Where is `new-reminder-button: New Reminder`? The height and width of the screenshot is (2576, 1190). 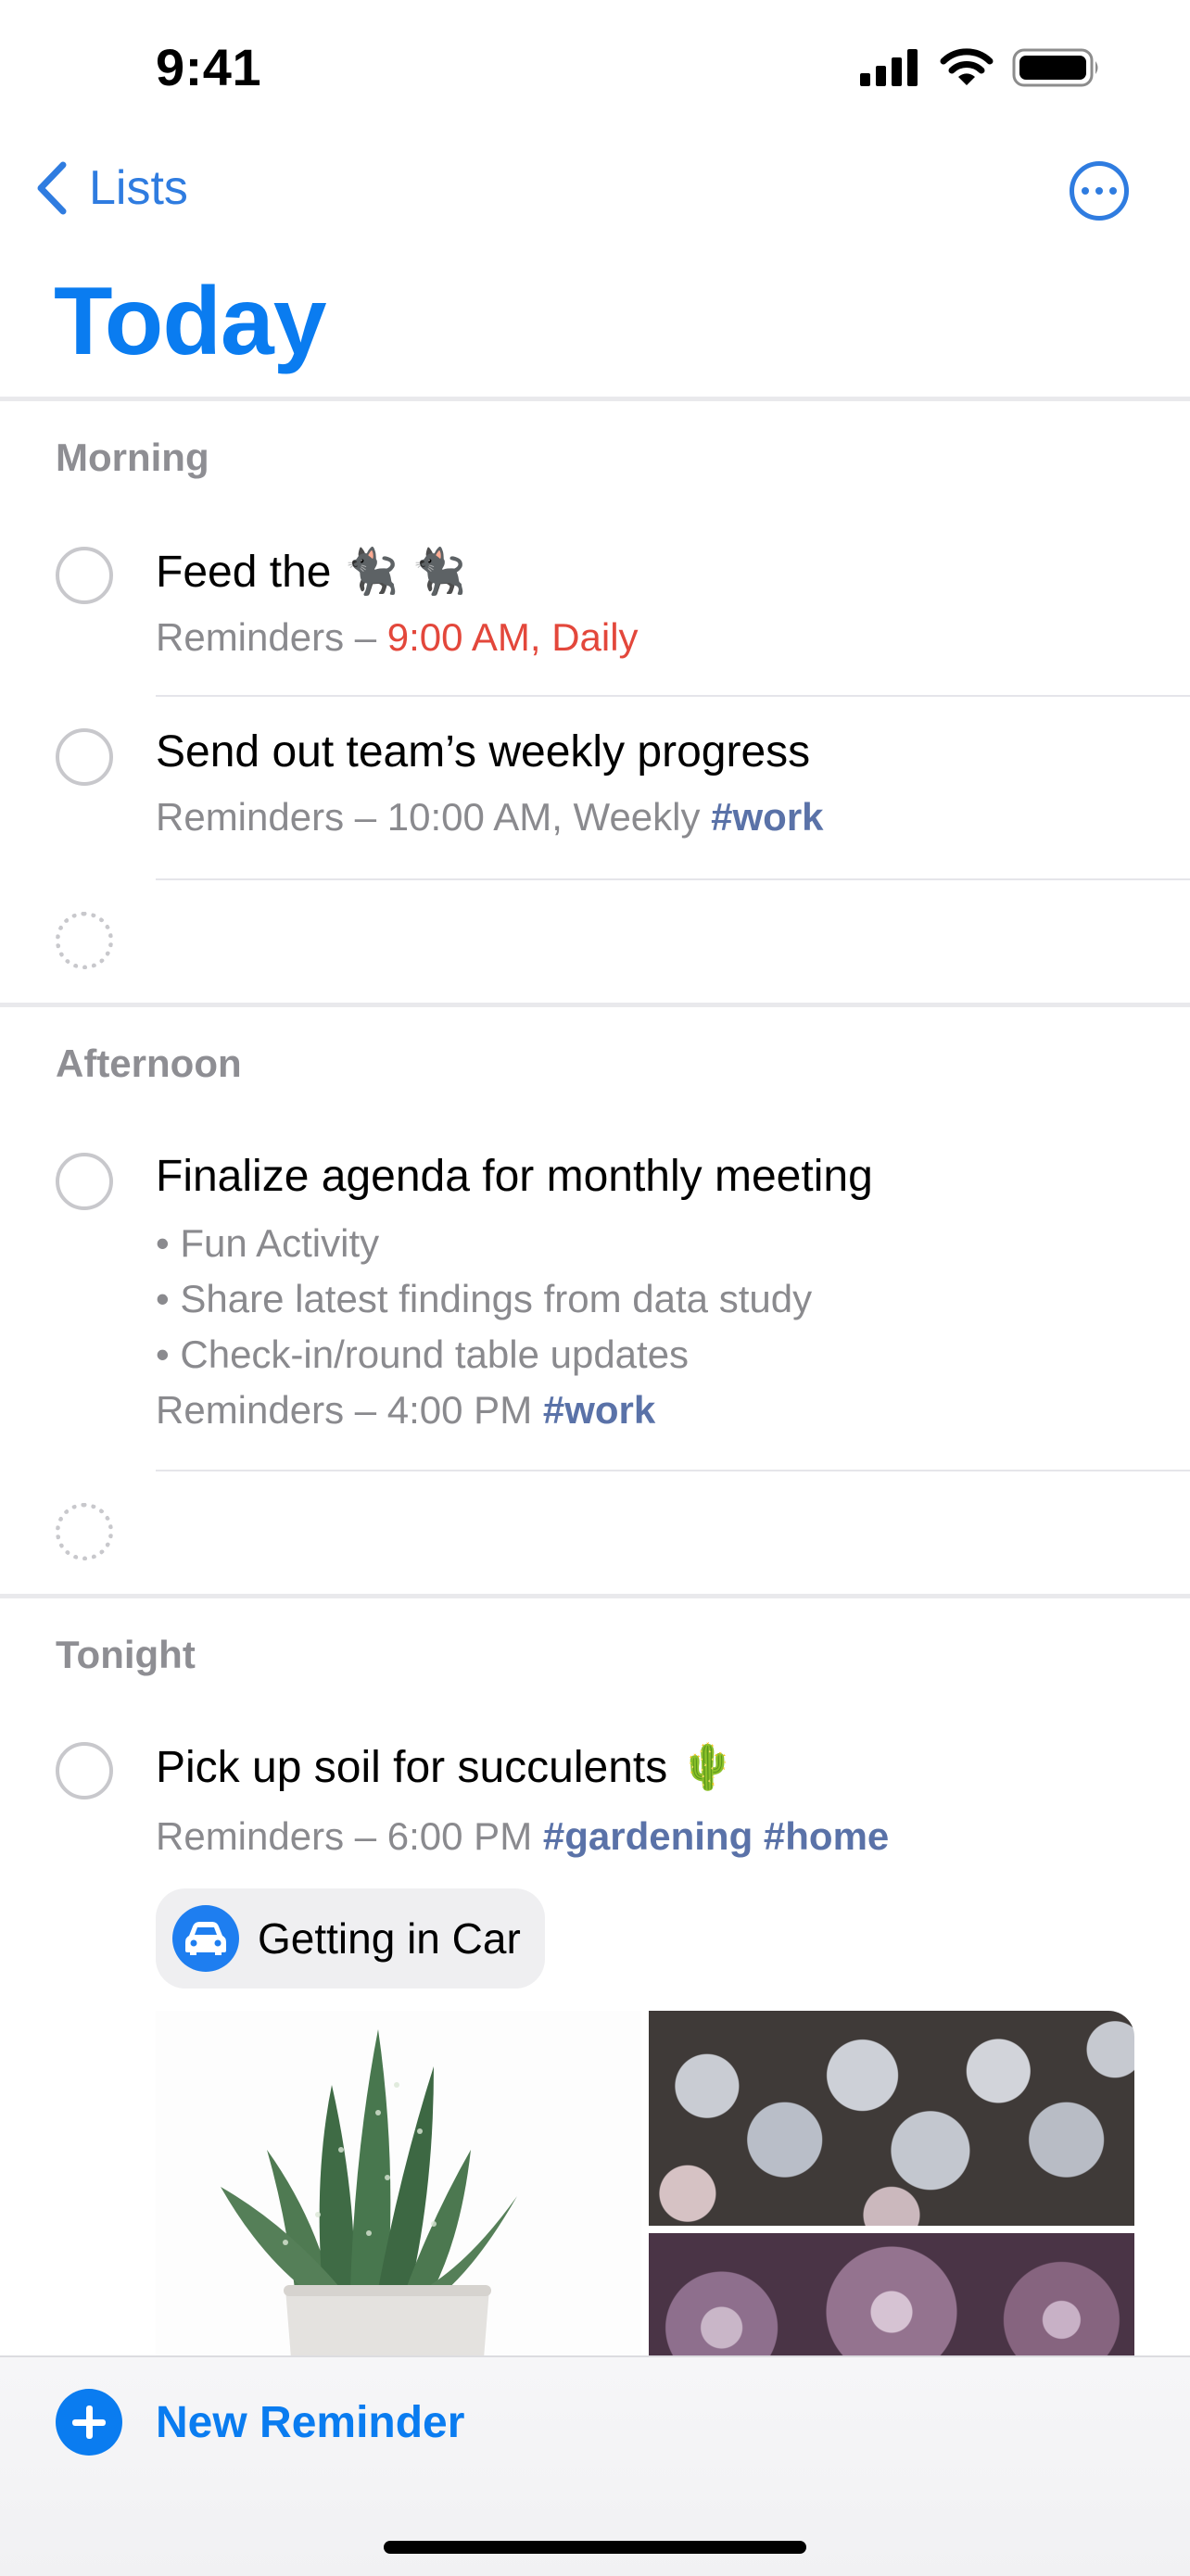
new-reminder-button: New Reminder is located at coordinates (260, 2422).